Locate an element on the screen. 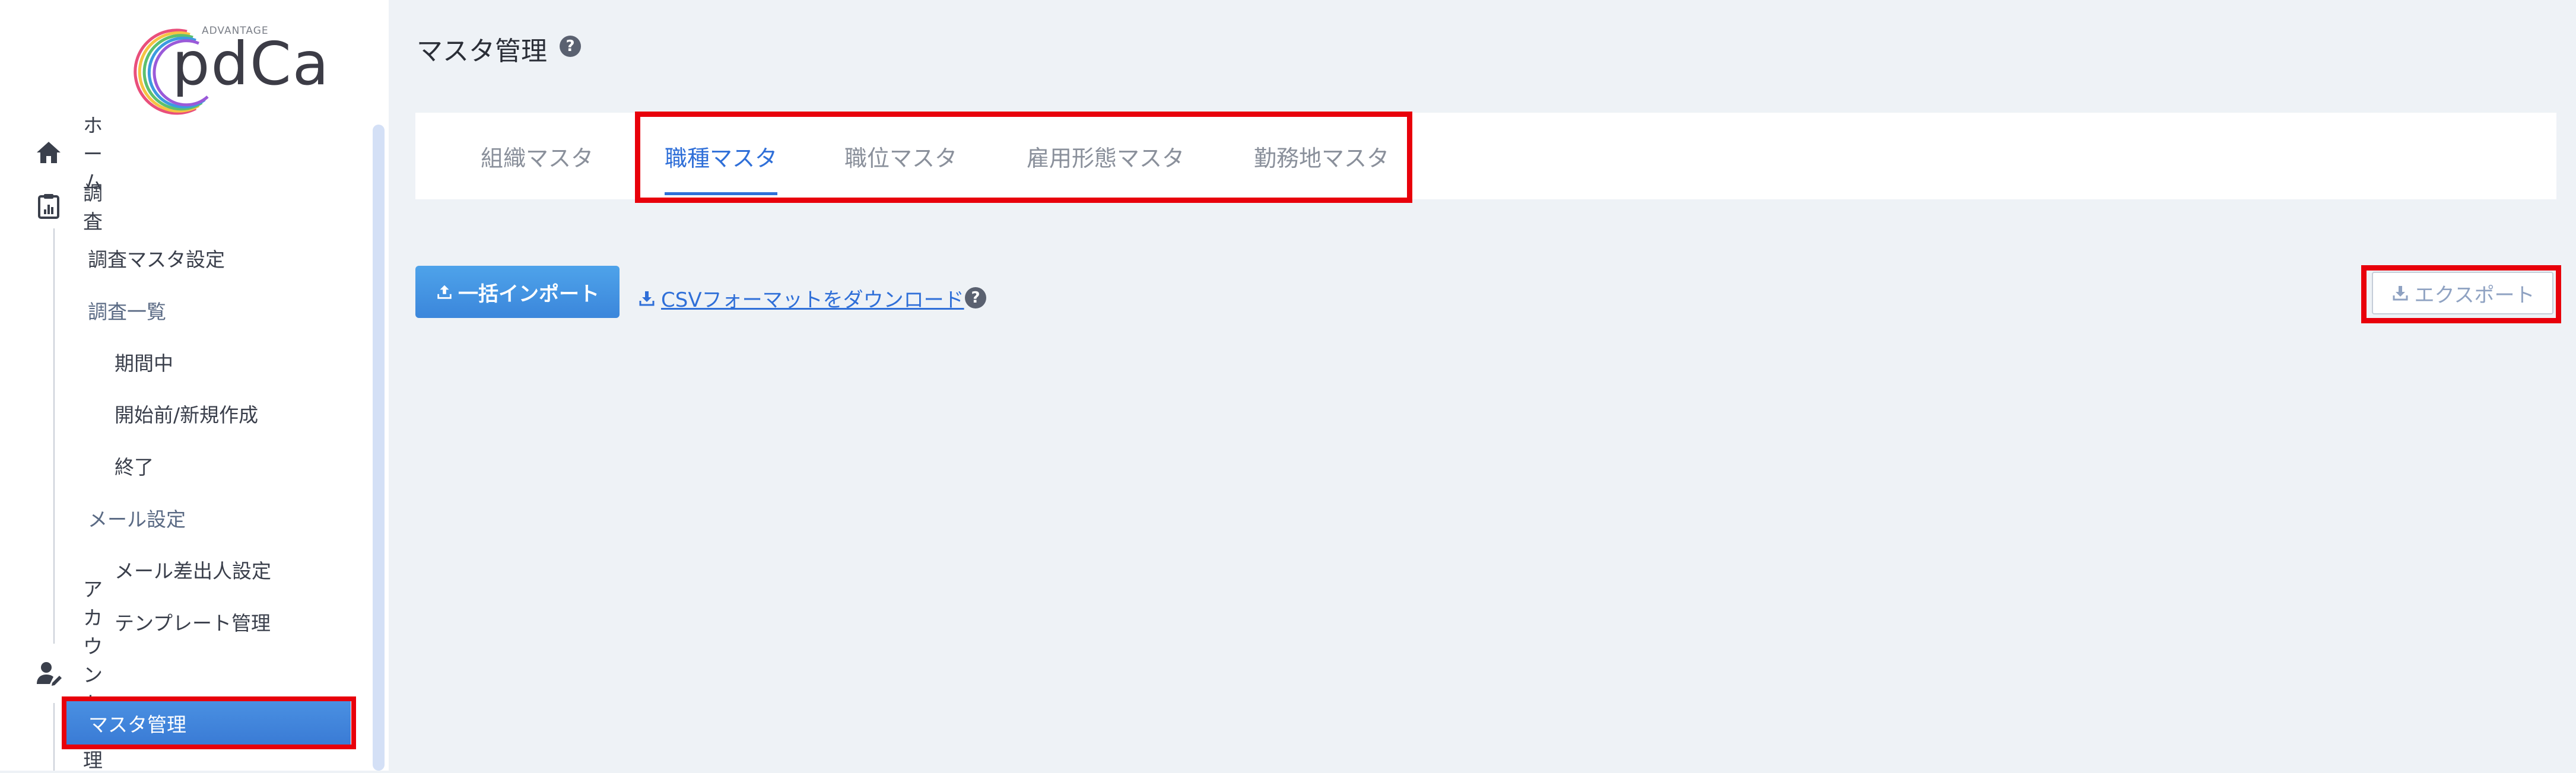 This screenshot has width=2576, height=773. sidebar-item-templates: テンプレート管理 is located at coordinates (193, 621).